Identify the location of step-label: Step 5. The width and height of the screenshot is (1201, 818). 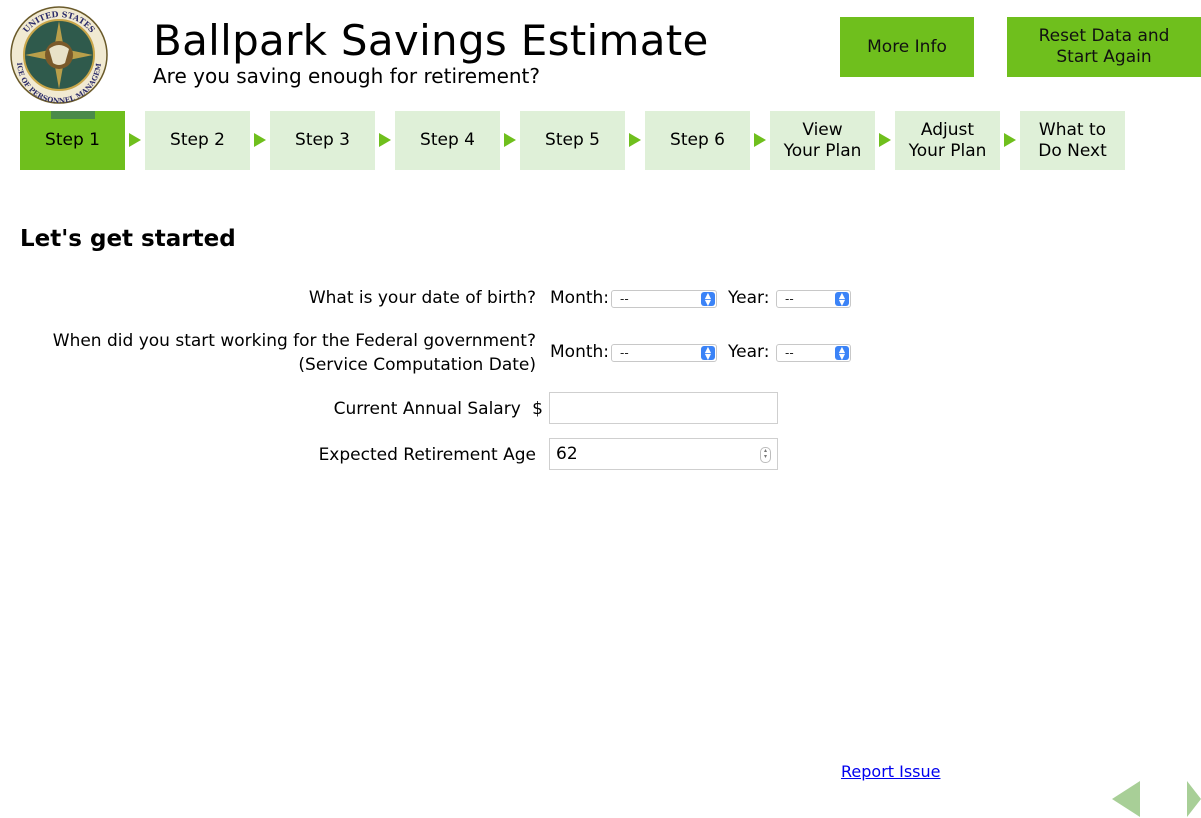
(572, 140).